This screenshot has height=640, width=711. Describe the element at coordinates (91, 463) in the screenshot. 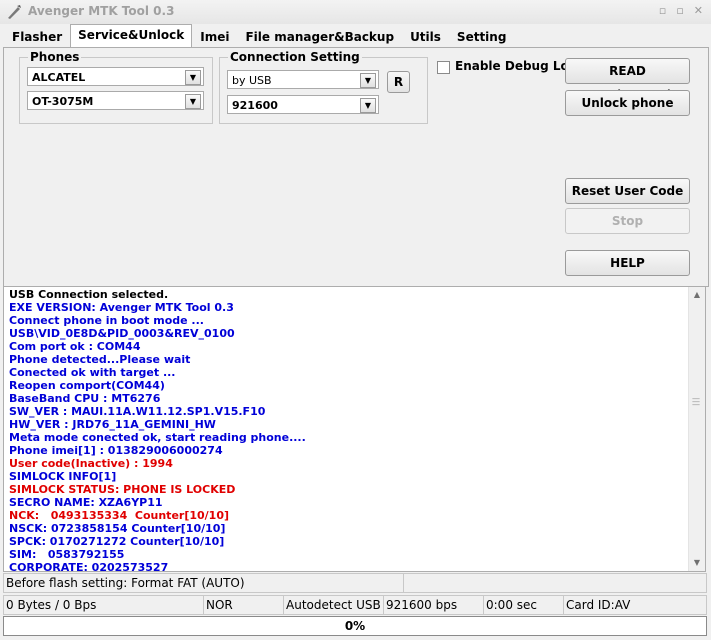

I see `log-line: User code(Inactive) : 1994` at that location.